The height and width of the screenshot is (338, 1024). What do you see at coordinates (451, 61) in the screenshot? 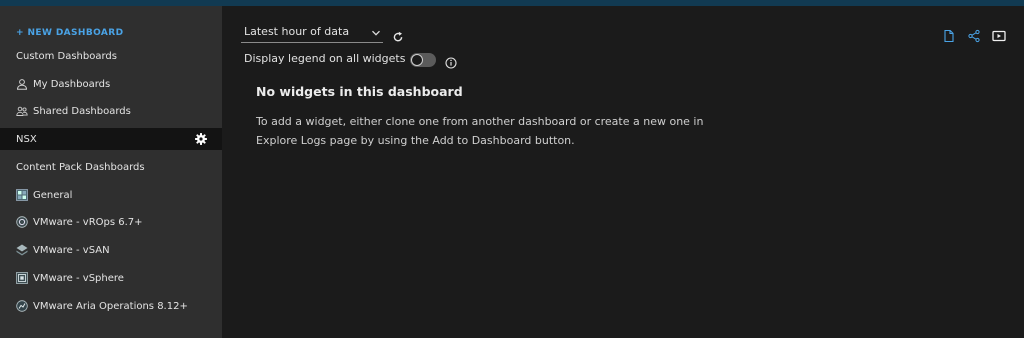
I see `info-icon` at bounding box center [451, 61].